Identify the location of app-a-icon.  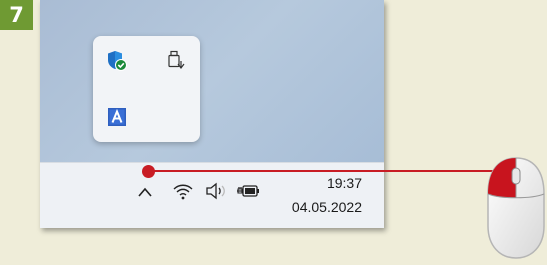
(117, 117).